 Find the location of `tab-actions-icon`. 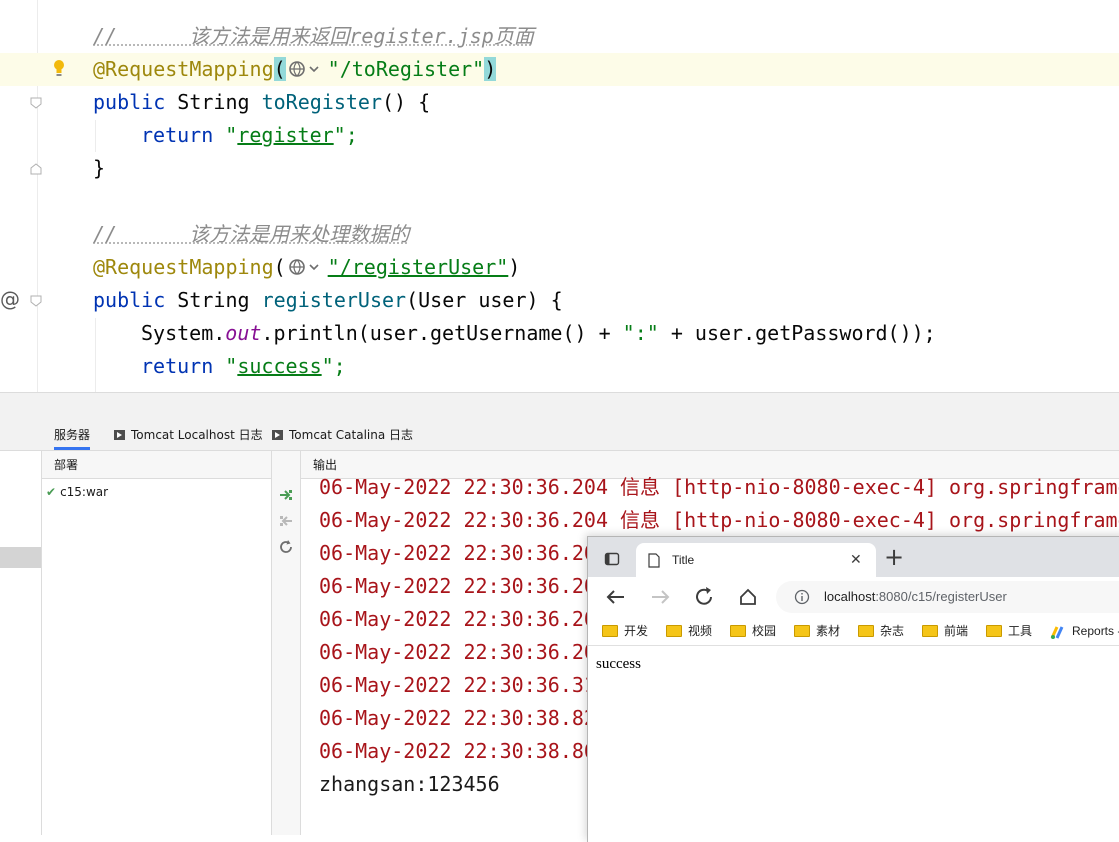

tab-actions-icon is located at coordinates (612, 559).